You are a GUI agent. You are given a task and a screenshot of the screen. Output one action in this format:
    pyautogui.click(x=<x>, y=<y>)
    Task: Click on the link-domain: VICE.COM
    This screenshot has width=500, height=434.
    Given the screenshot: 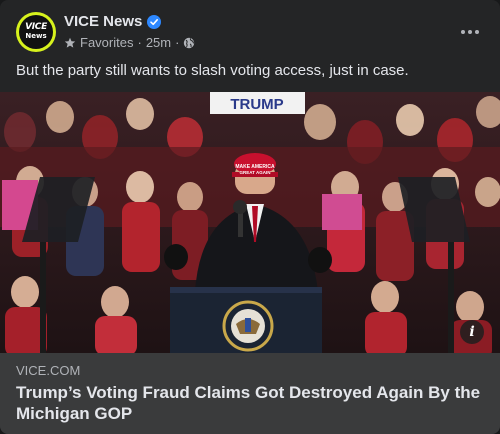 What is the action you would take?
    pyautogui.click(x=48, y=370)
    